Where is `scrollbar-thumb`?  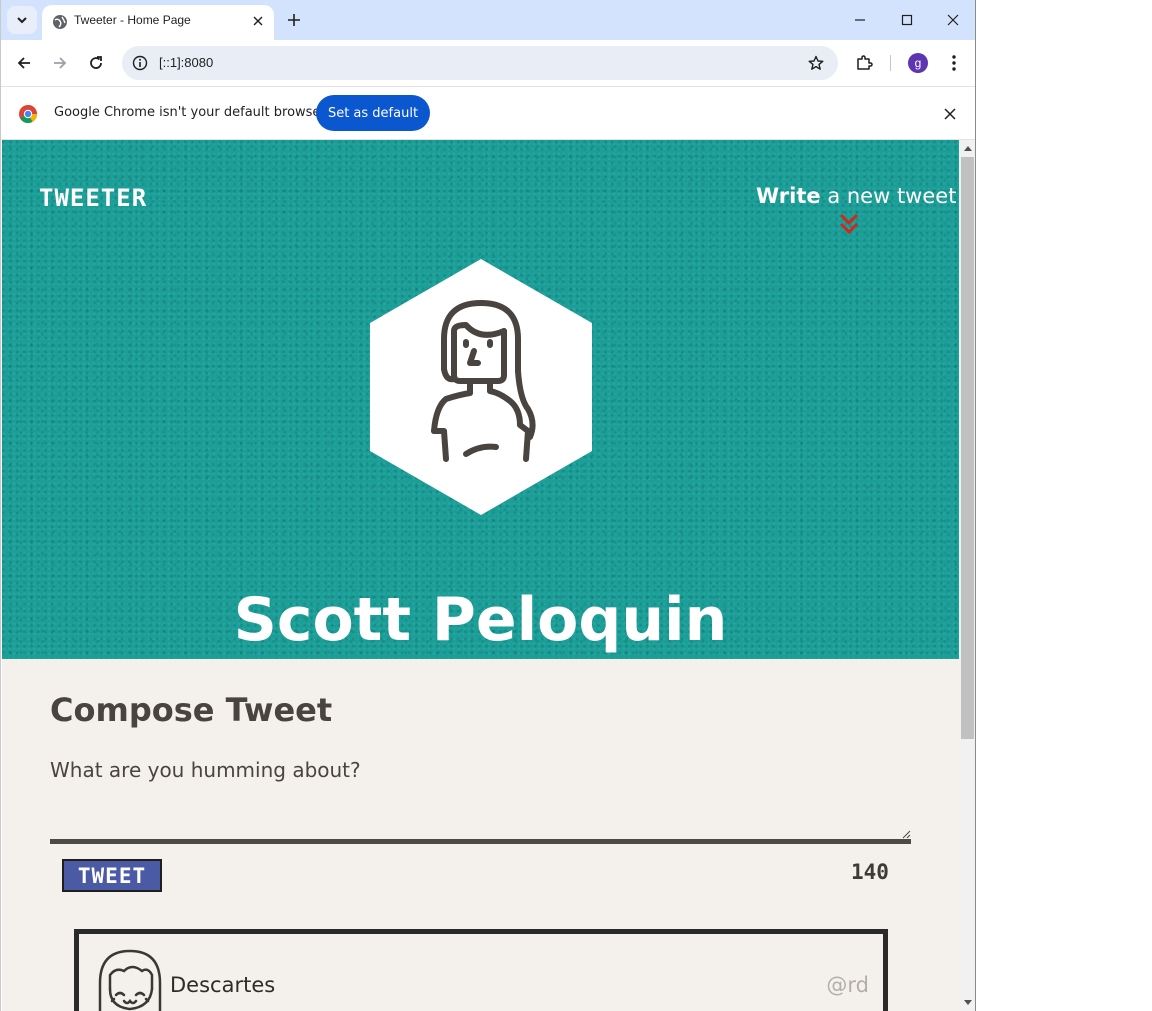
scrollbar-thumb is located at coordinates (967, 448).